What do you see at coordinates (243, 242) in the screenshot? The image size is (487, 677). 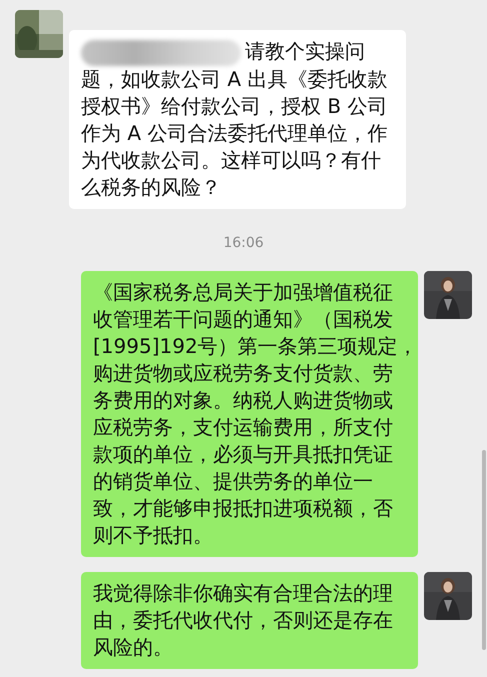 I see `timestamp: 16:06` at bounding box center [243, 242].